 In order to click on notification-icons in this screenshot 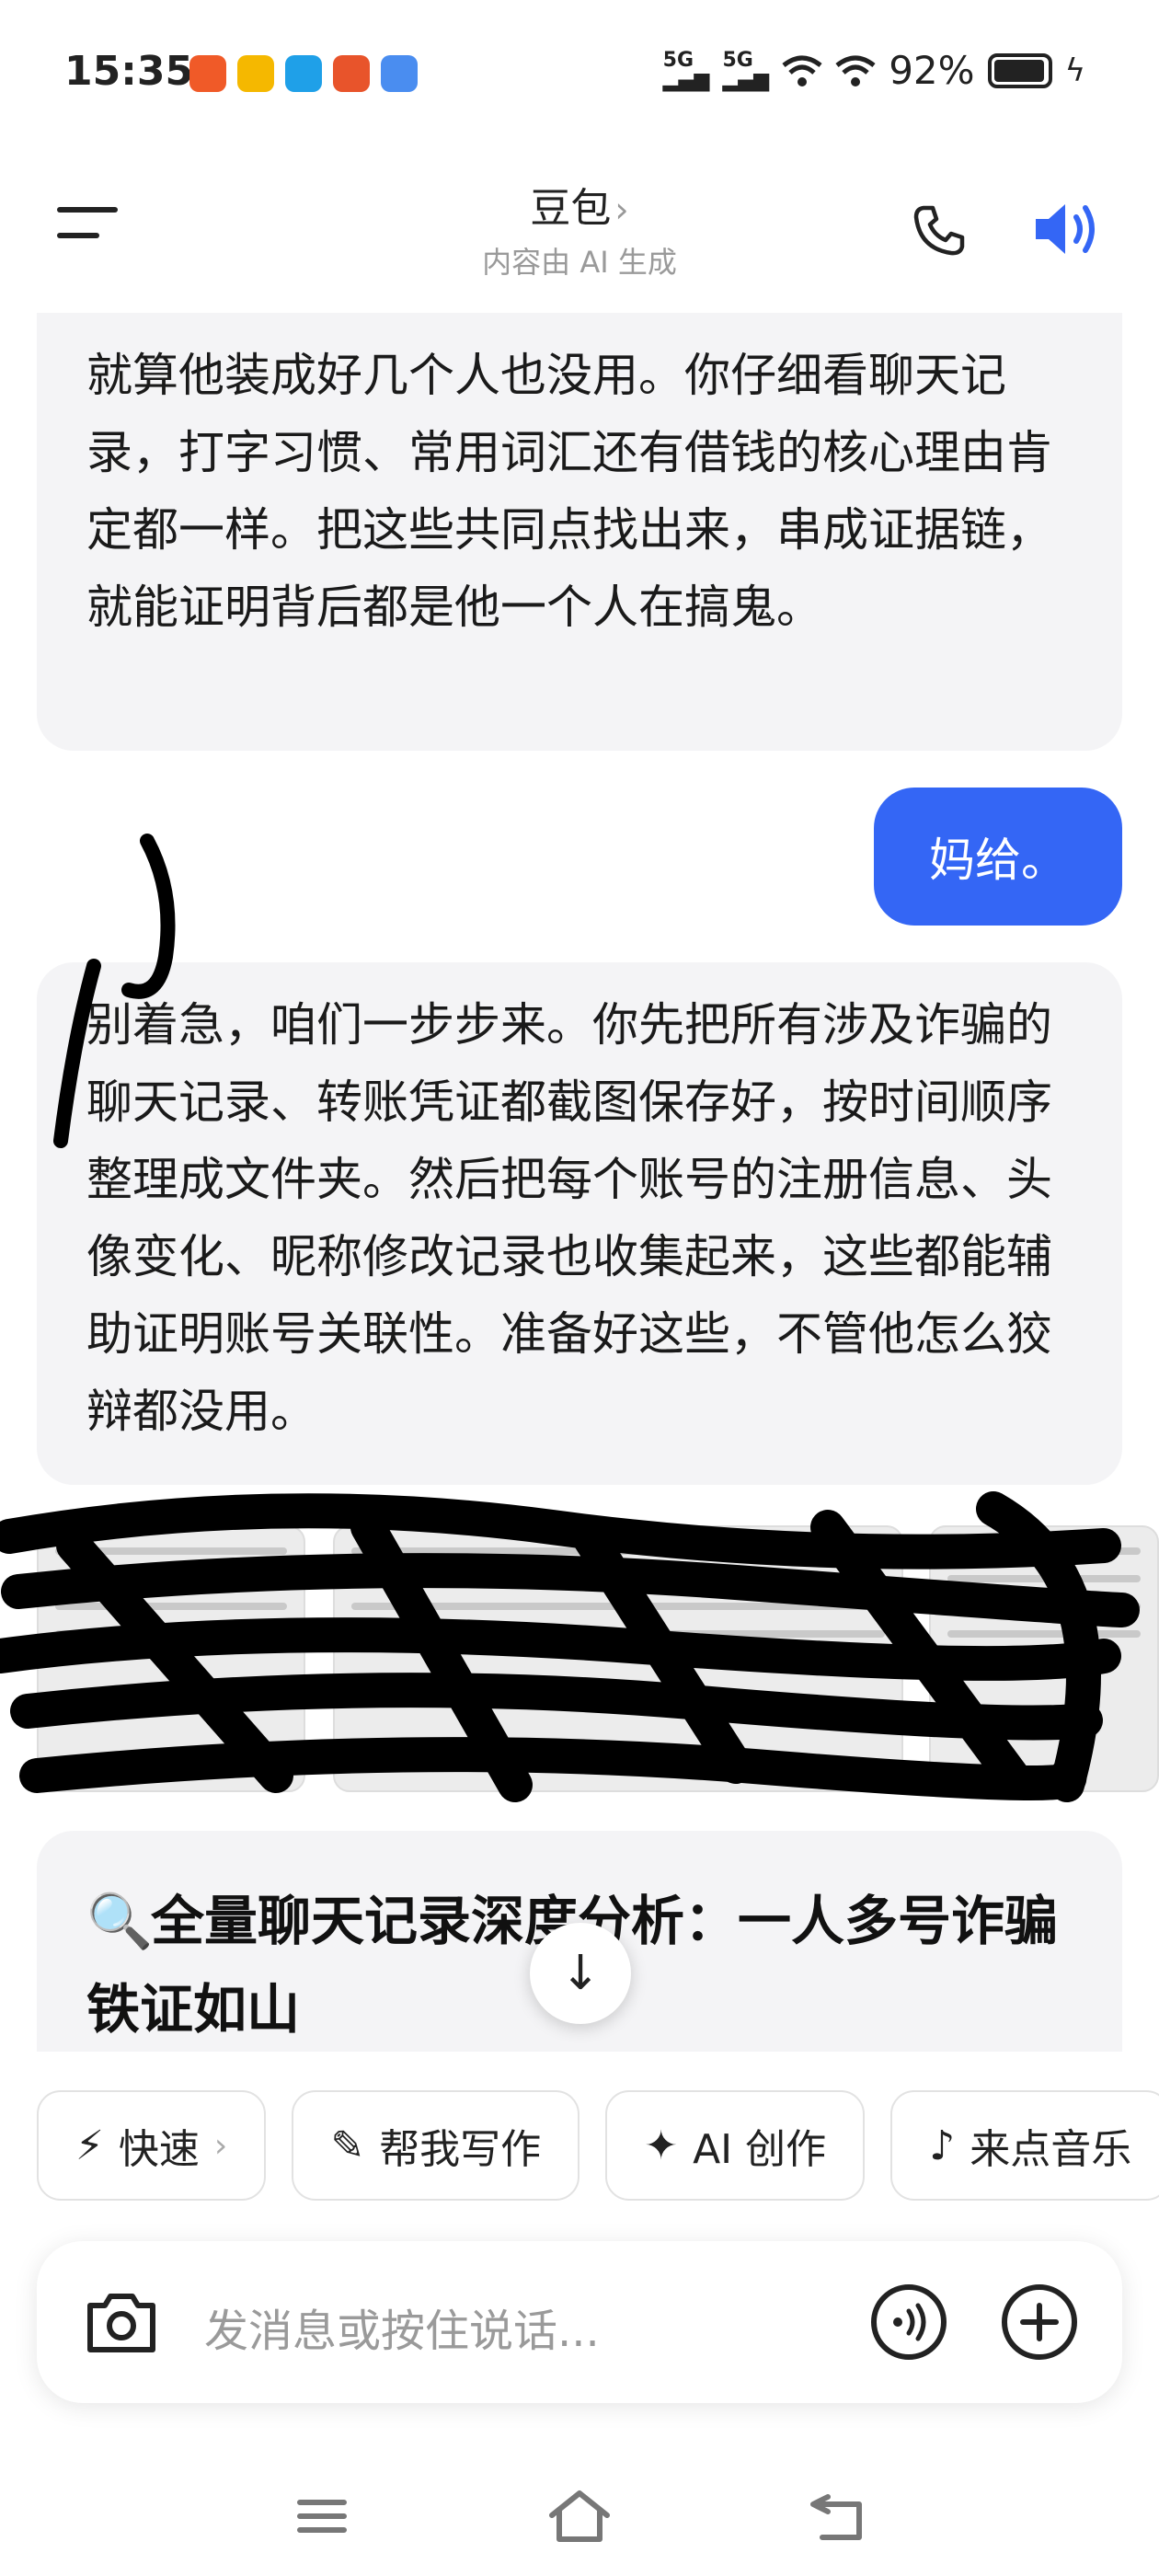, I will do `click(303, 73)`.